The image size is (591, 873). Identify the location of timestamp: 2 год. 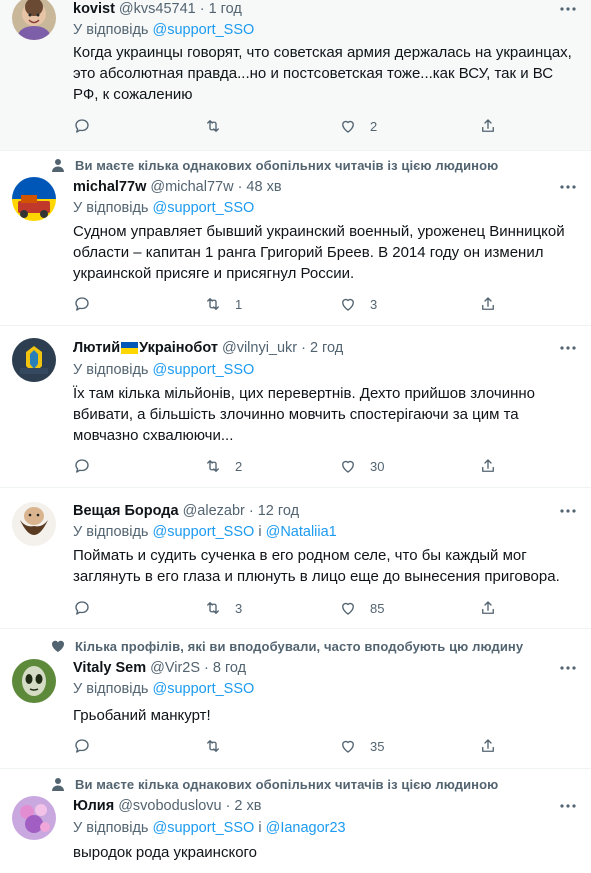
(326, 348).